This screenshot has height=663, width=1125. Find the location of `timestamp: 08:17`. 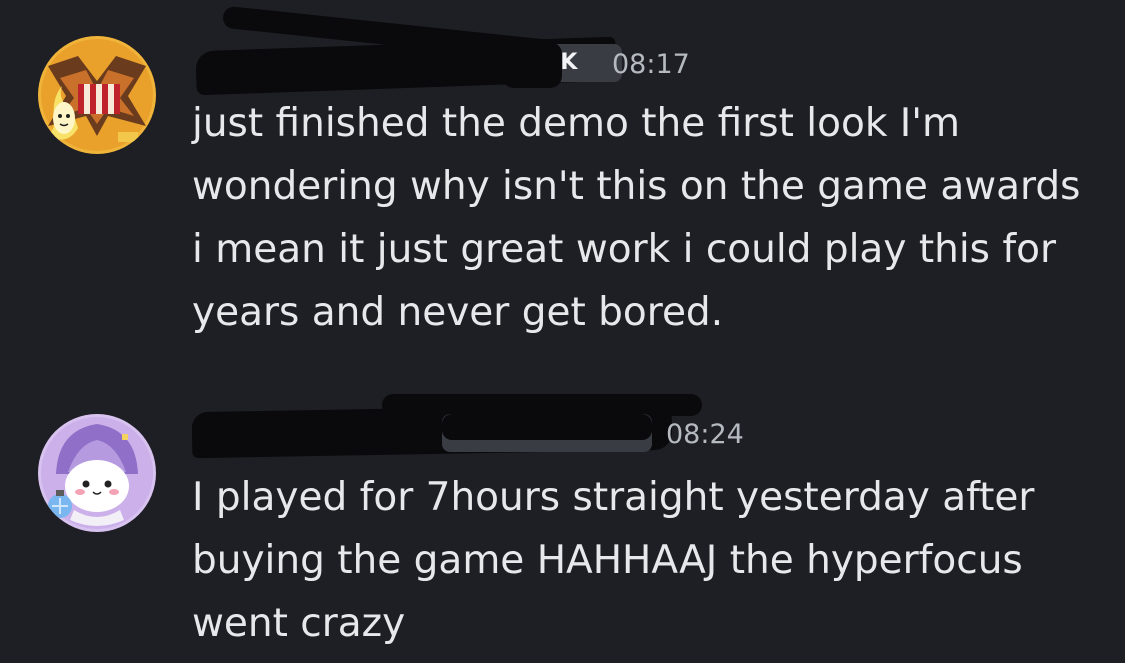

timestamp: 08:17 is located at coordinates (651, 64).